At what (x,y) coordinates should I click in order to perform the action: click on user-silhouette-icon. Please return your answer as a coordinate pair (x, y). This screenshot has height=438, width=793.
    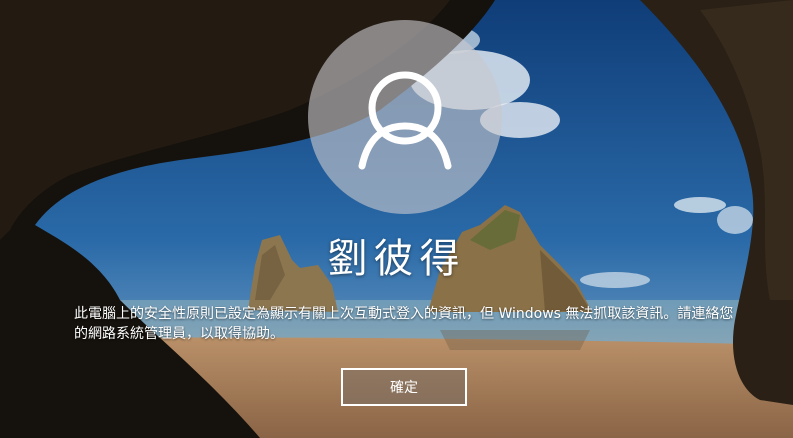
    Looking at the image, I should click on (405, 120).